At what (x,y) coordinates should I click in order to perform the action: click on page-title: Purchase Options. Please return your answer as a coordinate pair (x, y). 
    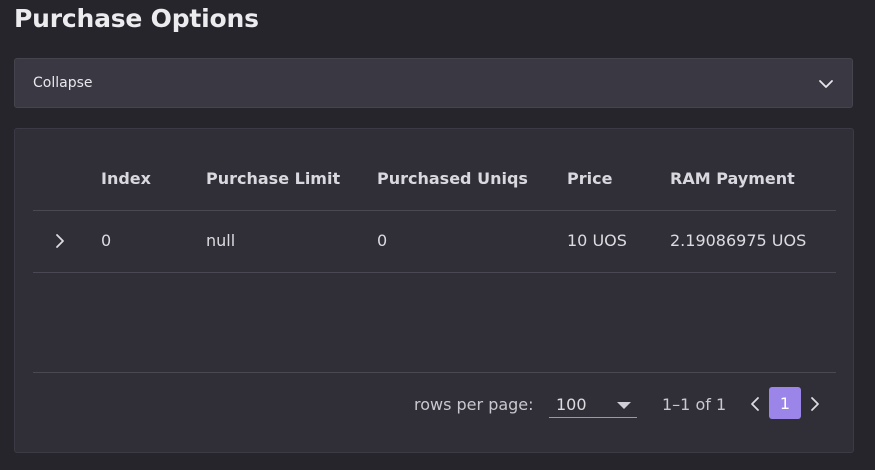
    Looking at the image, I should click on (136, 18).